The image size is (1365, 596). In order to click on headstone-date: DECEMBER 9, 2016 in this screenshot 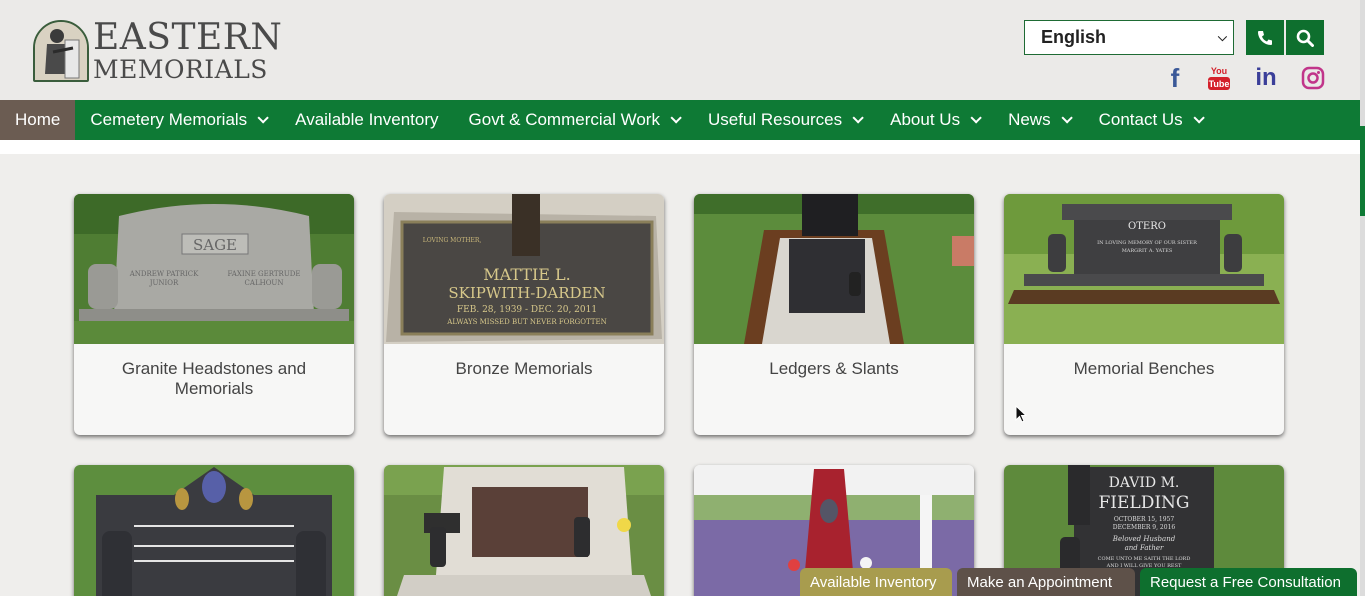, I will do `click(1144, 527)`.